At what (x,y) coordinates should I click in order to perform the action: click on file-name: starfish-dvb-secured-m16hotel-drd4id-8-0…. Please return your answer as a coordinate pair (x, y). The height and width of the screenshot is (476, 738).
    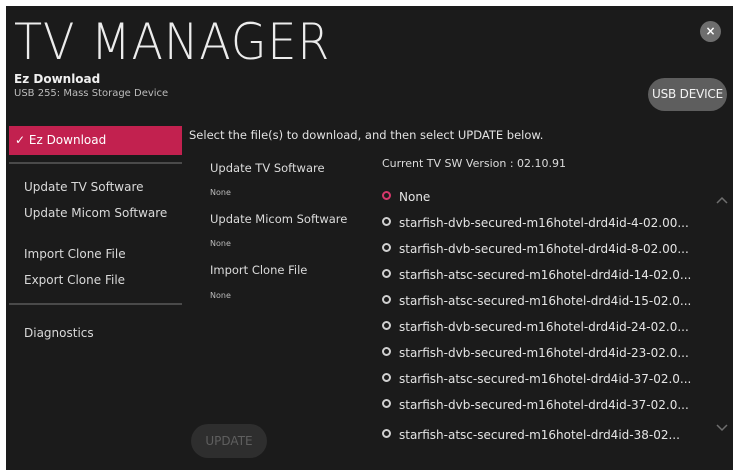
    Looking at the image, I should click on (544, 249).